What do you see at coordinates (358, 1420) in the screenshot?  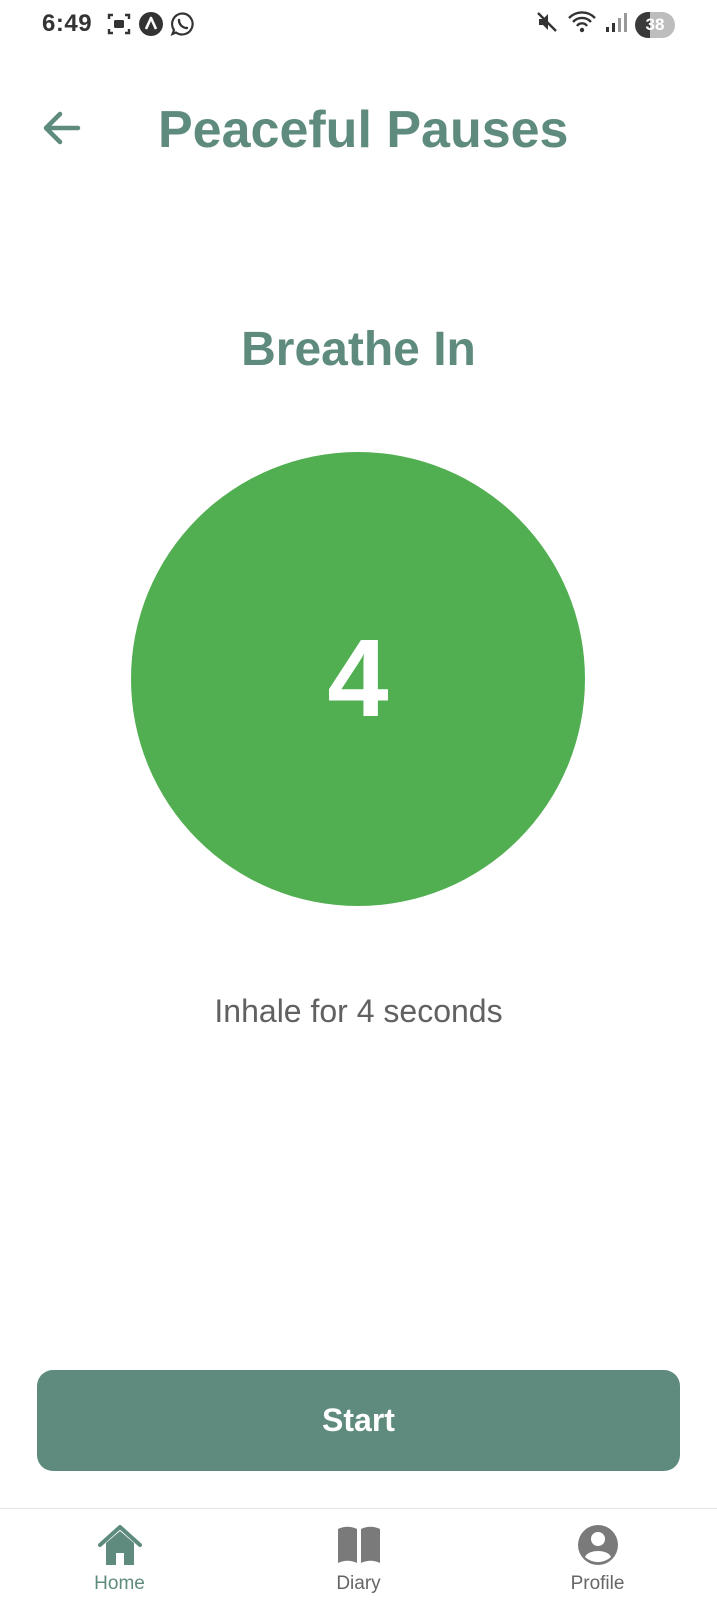 I see `start-button: Start` at bounding box center [358, 1420].